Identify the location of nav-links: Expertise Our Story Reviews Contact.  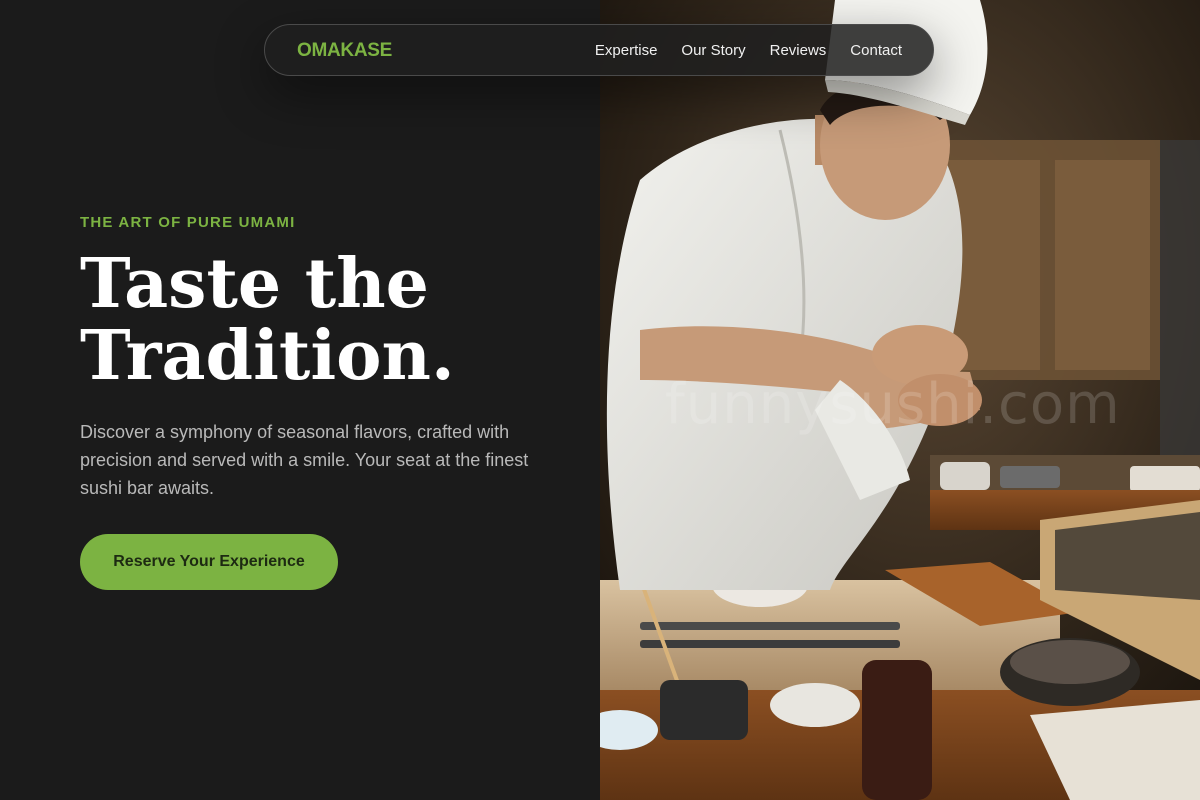
(748, 50).